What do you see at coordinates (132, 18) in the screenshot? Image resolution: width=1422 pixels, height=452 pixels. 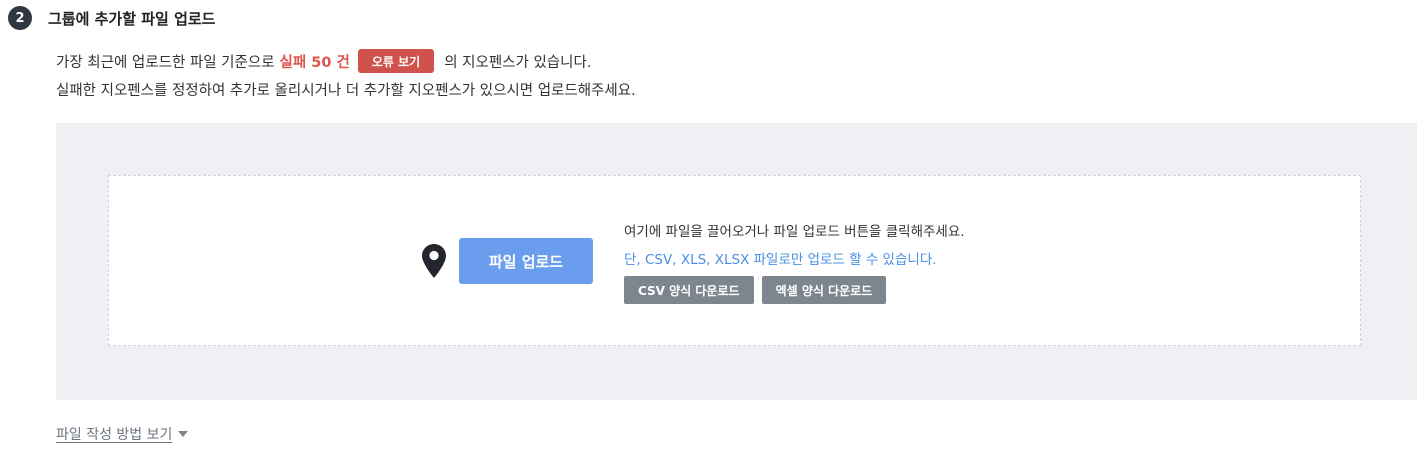 I see `section-title: 그룹에 추가할 파일 업로드` at bounding box center [132, 18].